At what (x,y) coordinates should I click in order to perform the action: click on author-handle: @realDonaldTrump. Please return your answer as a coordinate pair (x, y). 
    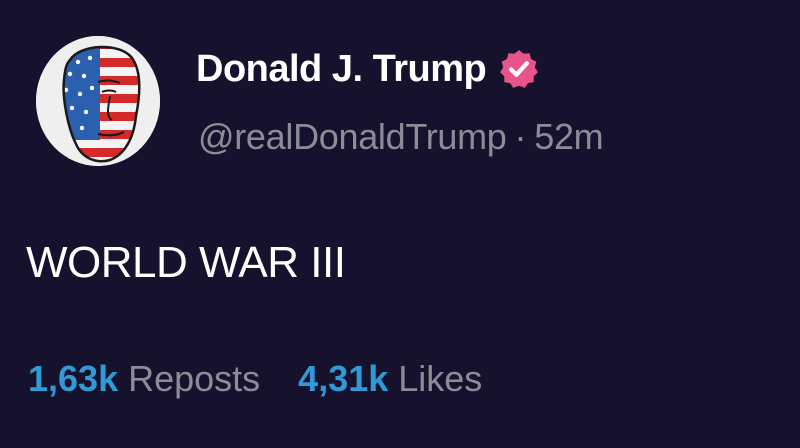
    Looking at the image, I should click on (352, 136).